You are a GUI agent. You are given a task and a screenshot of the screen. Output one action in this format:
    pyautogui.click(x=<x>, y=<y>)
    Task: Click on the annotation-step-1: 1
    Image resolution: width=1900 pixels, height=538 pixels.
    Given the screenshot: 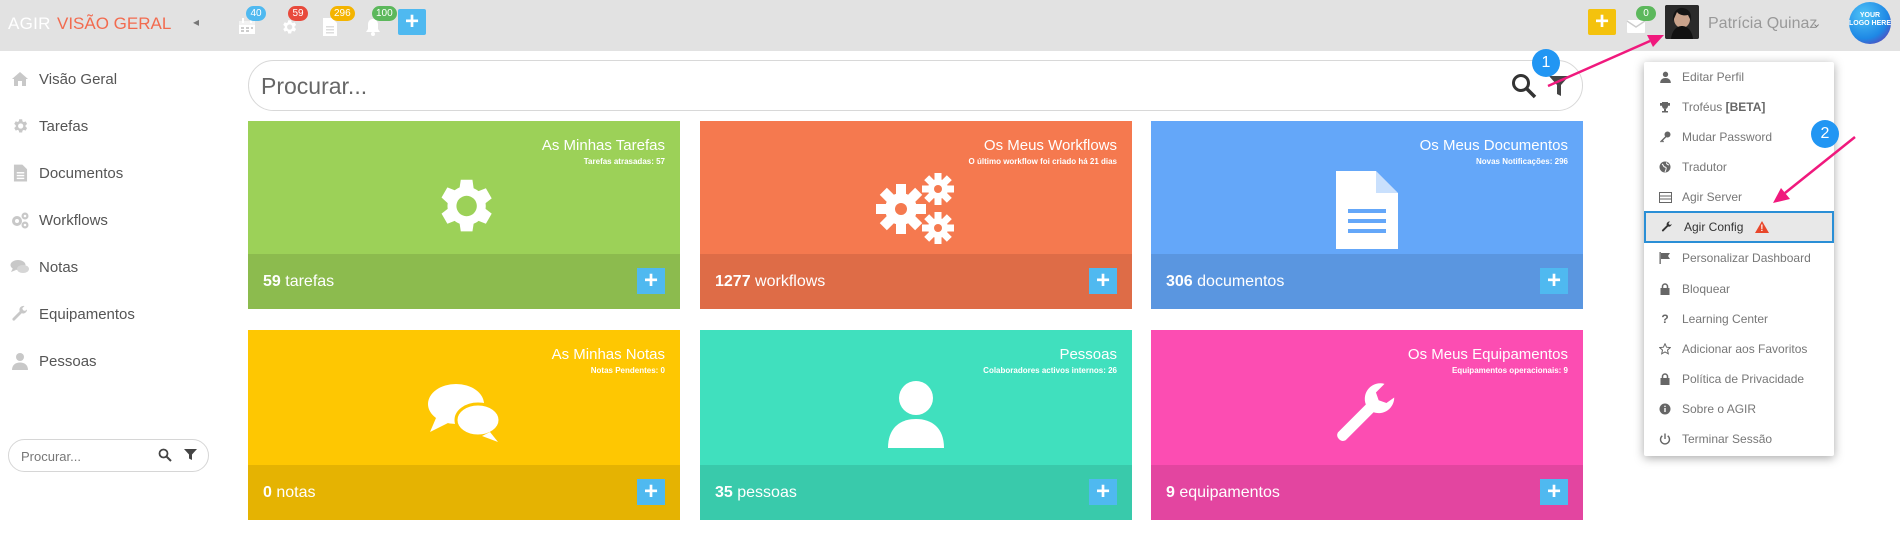 What is the action you would take?
    pyautogui.click(x=1546, y=63)
    